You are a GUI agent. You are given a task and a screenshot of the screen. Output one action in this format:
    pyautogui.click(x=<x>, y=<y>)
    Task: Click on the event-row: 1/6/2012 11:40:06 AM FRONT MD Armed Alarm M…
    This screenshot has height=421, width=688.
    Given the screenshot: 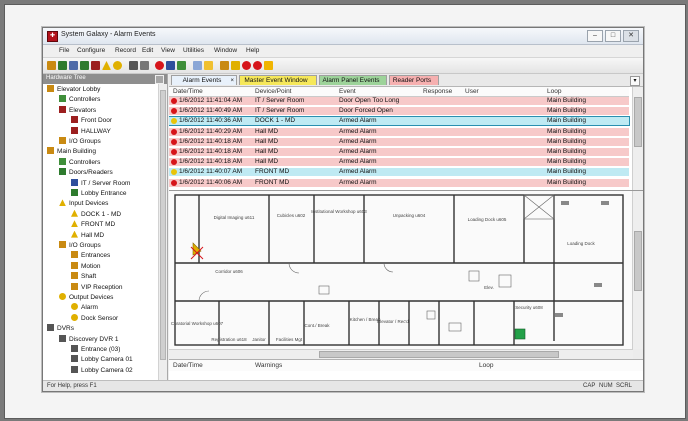 What is the action you would take?
    pyautogui.click(x=399, y=182)
    